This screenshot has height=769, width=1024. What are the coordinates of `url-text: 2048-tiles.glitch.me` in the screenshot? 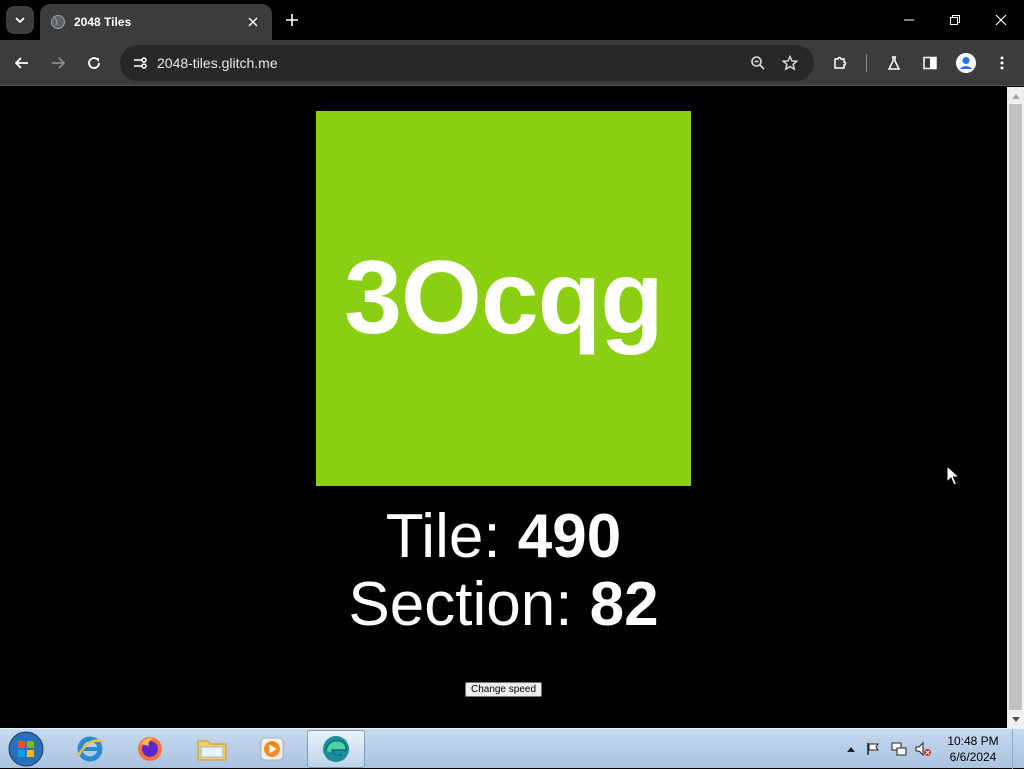 It's located at (217, 63).